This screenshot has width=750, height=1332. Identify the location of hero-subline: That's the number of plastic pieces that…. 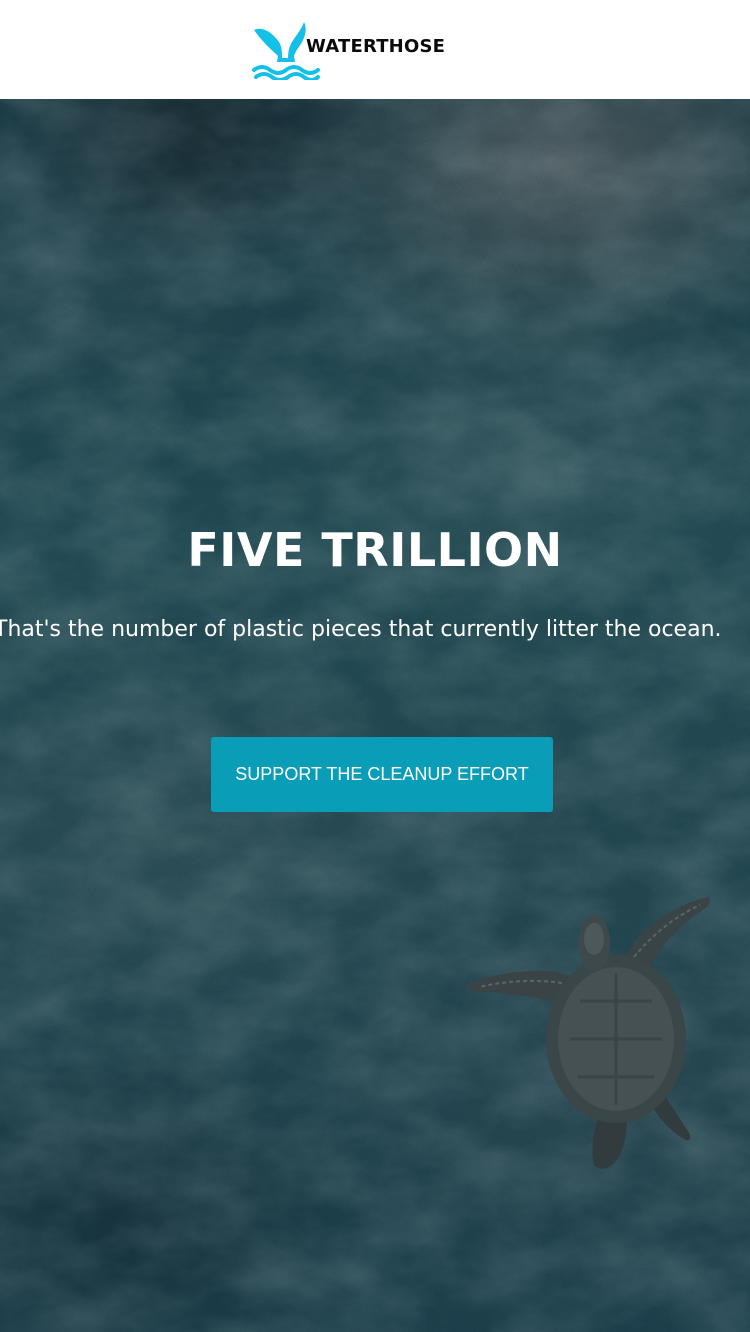
(361, 629).